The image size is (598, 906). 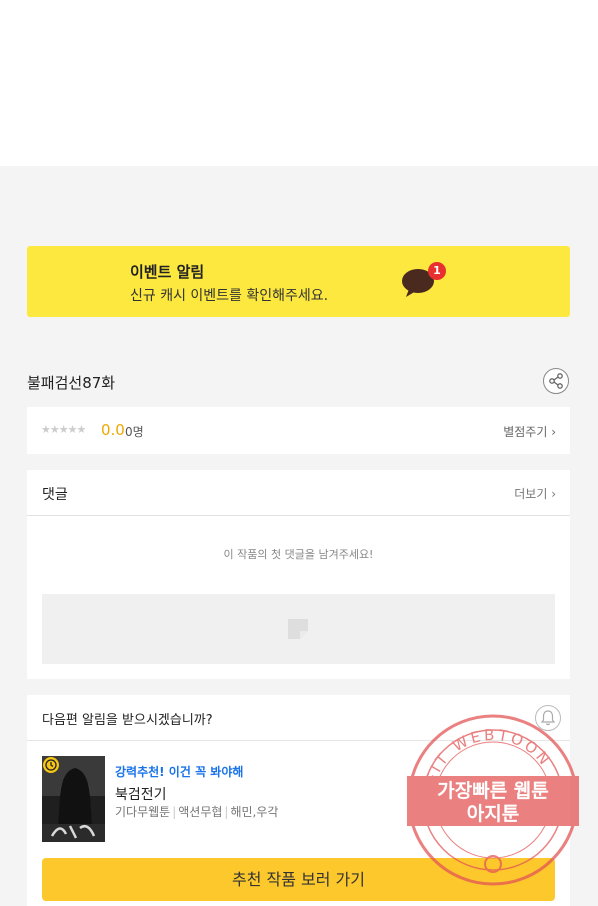 I want to click on comment-input-box, so click(x=298, y=629).